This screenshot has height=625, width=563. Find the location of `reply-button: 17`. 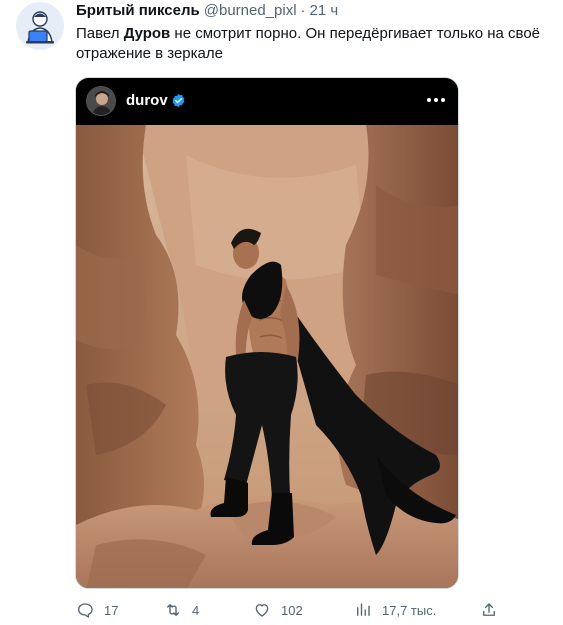

reply-button: 17 is located at coordinates (97, 610).